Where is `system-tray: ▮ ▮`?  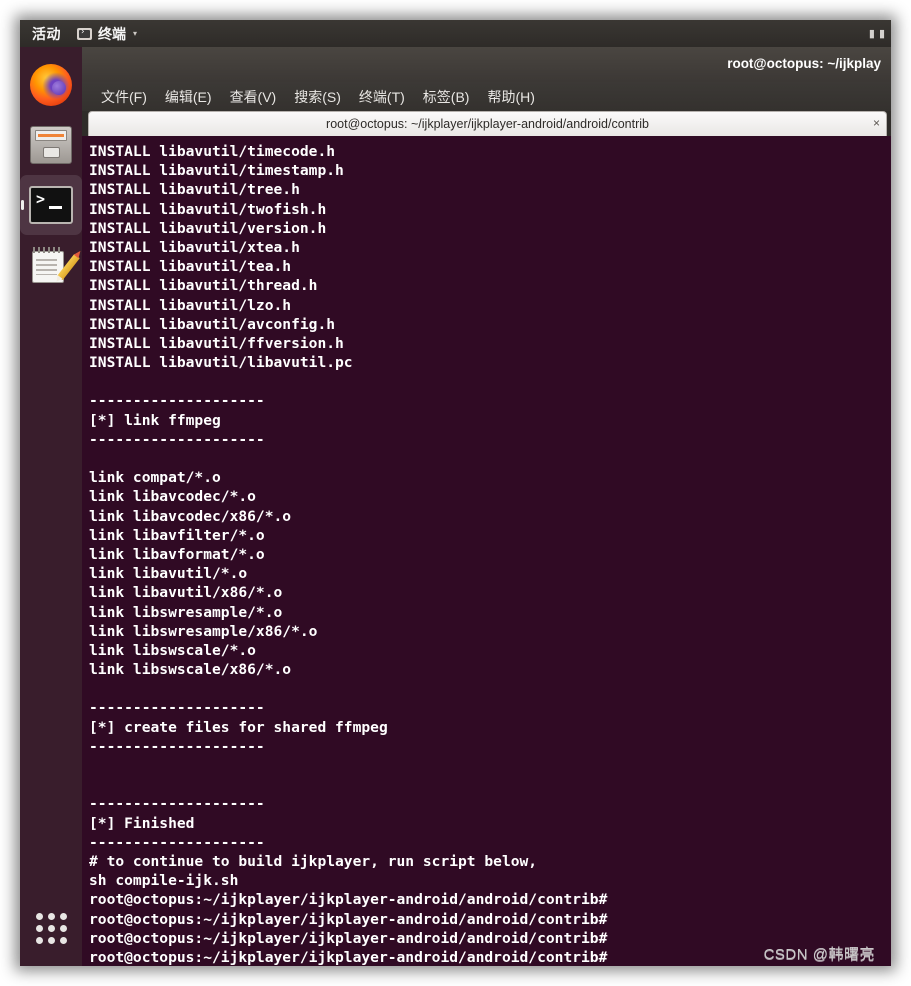
system-tray: ▮ ▮ is located at coordinates (880, 33).